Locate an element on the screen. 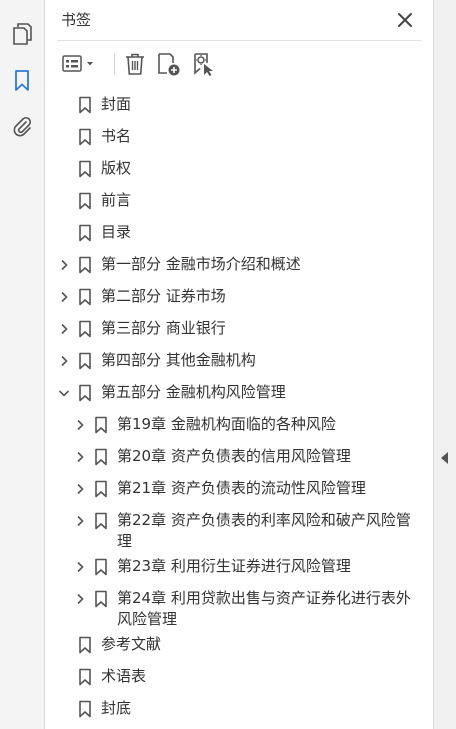  panel-collapse-strip is located at coordinates (444, 364).